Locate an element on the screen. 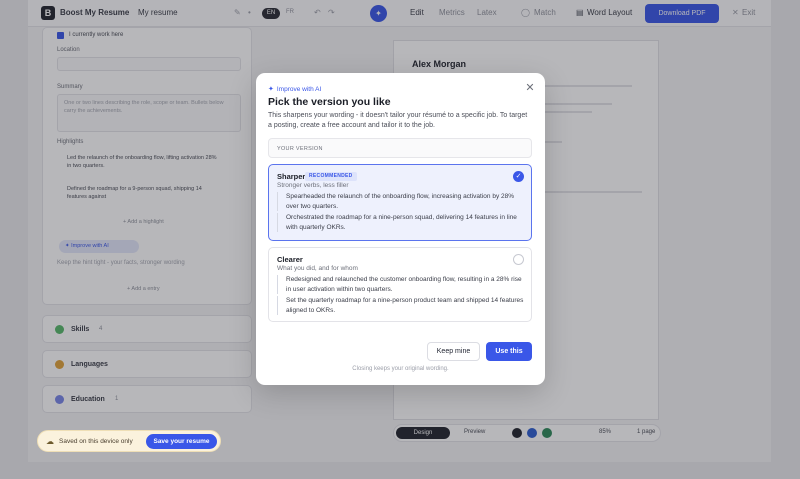 The width and height of the screenshot is (800, 479). your-version-label: YOUR VERSION is located at coordinates (300, 149).